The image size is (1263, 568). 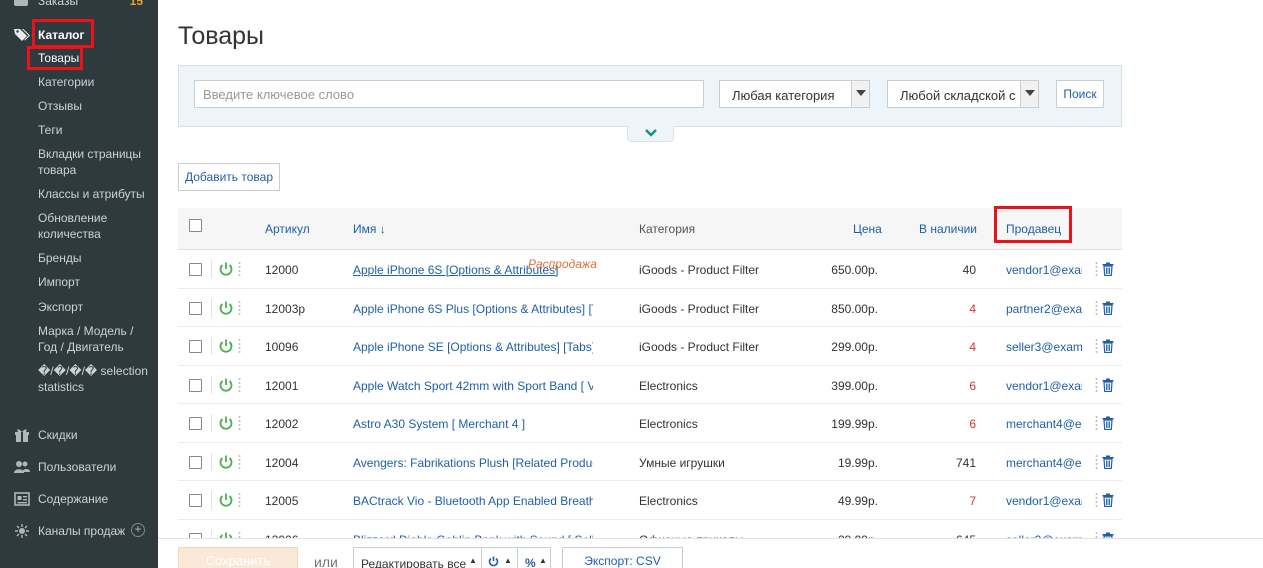 I want to click on sidebar-item-catalog: Каталог, so click(x=84, y=36).